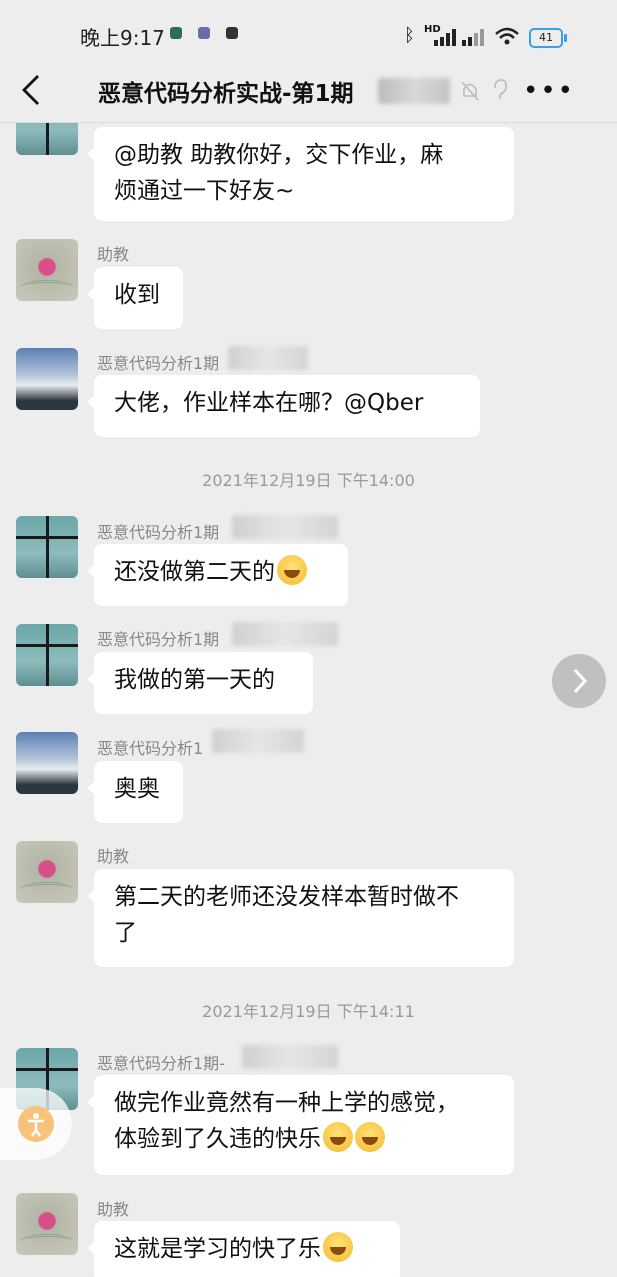 Image resolution: width=617 pixels, height=1277 pixels. Describe the element at coordinates (286, 1103) in the screenshot. I see `message-text: 做完作业竟然有一种上学的感觉，` at that location.